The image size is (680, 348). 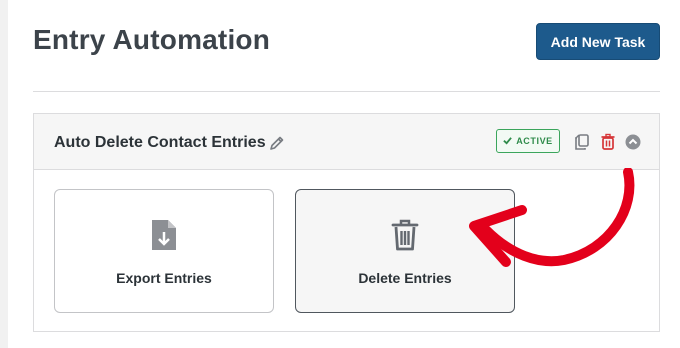 I want to click on task-name: Auto Delete Contact Entries, so click(x=160, y=142).